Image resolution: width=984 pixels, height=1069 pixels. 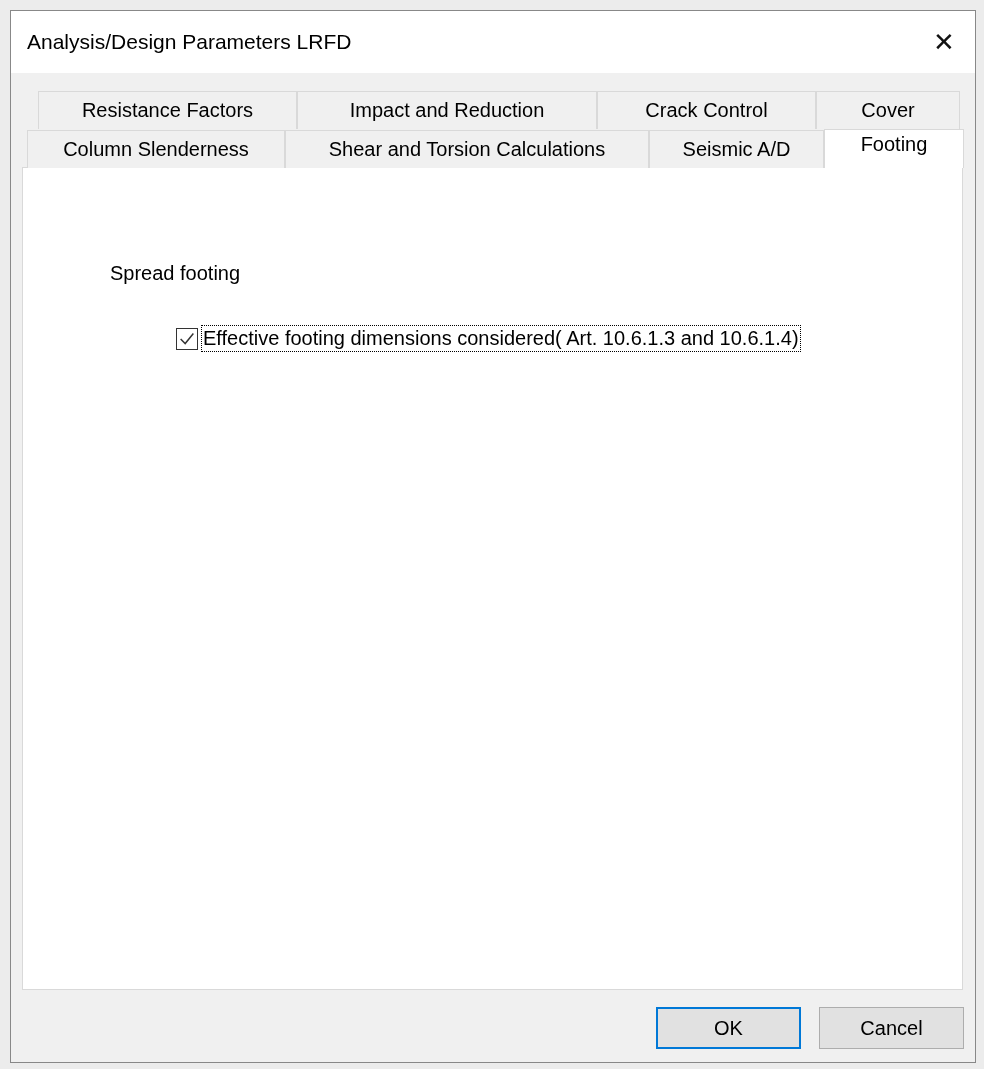 What do you see at coordinates (944, 42) in the screenshot?
I see `close-button: ✕` at bounding box center [944, 42].